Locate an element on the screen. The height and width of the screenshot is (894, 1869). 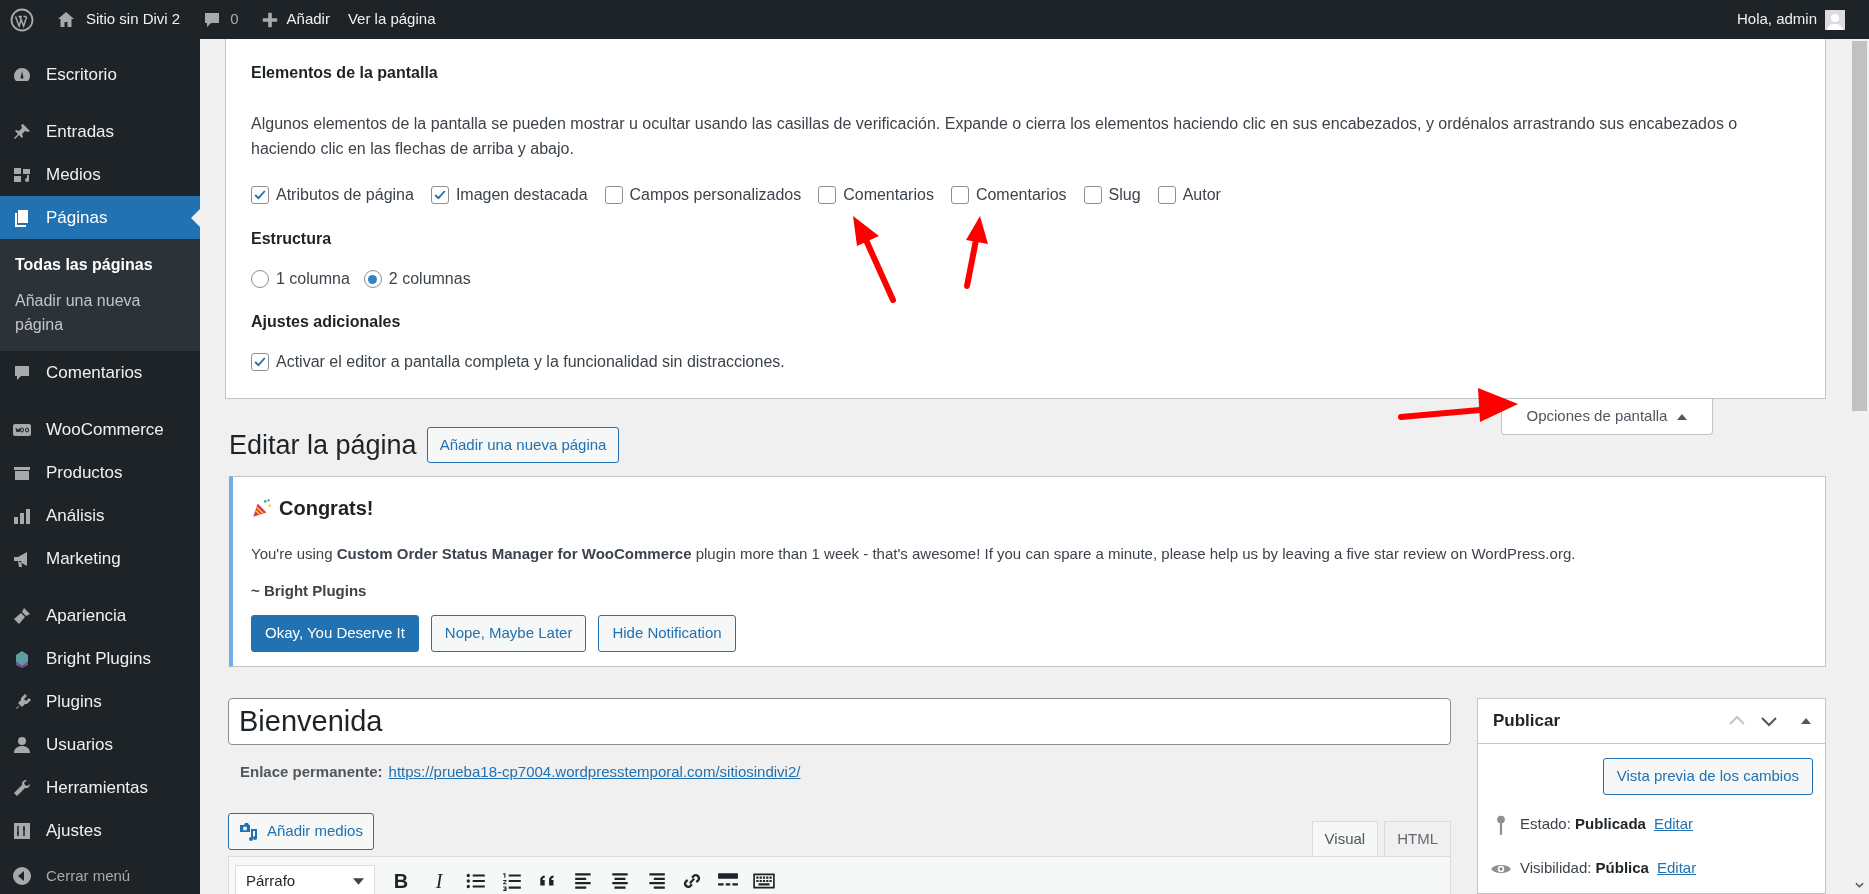
sidebar-menu-item: Marketing is located at coordinates (100, 558).